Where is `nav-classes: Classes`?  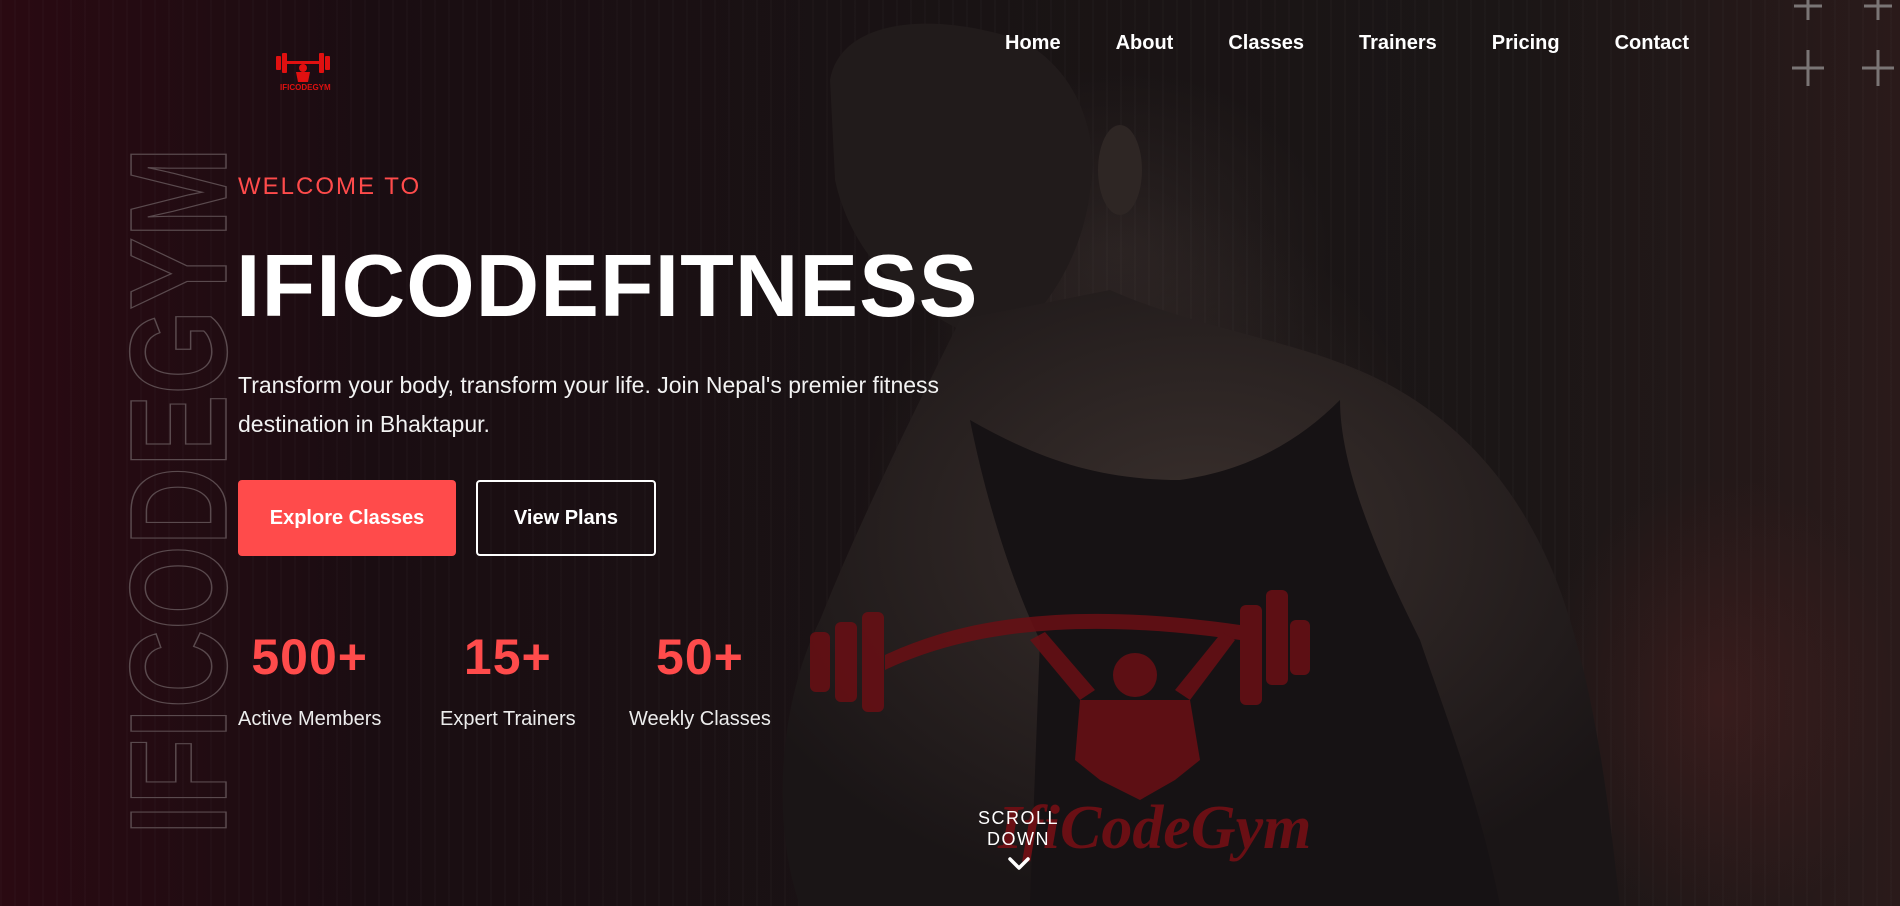
nav-classes: Classes is located at coordinates (1266, 43).